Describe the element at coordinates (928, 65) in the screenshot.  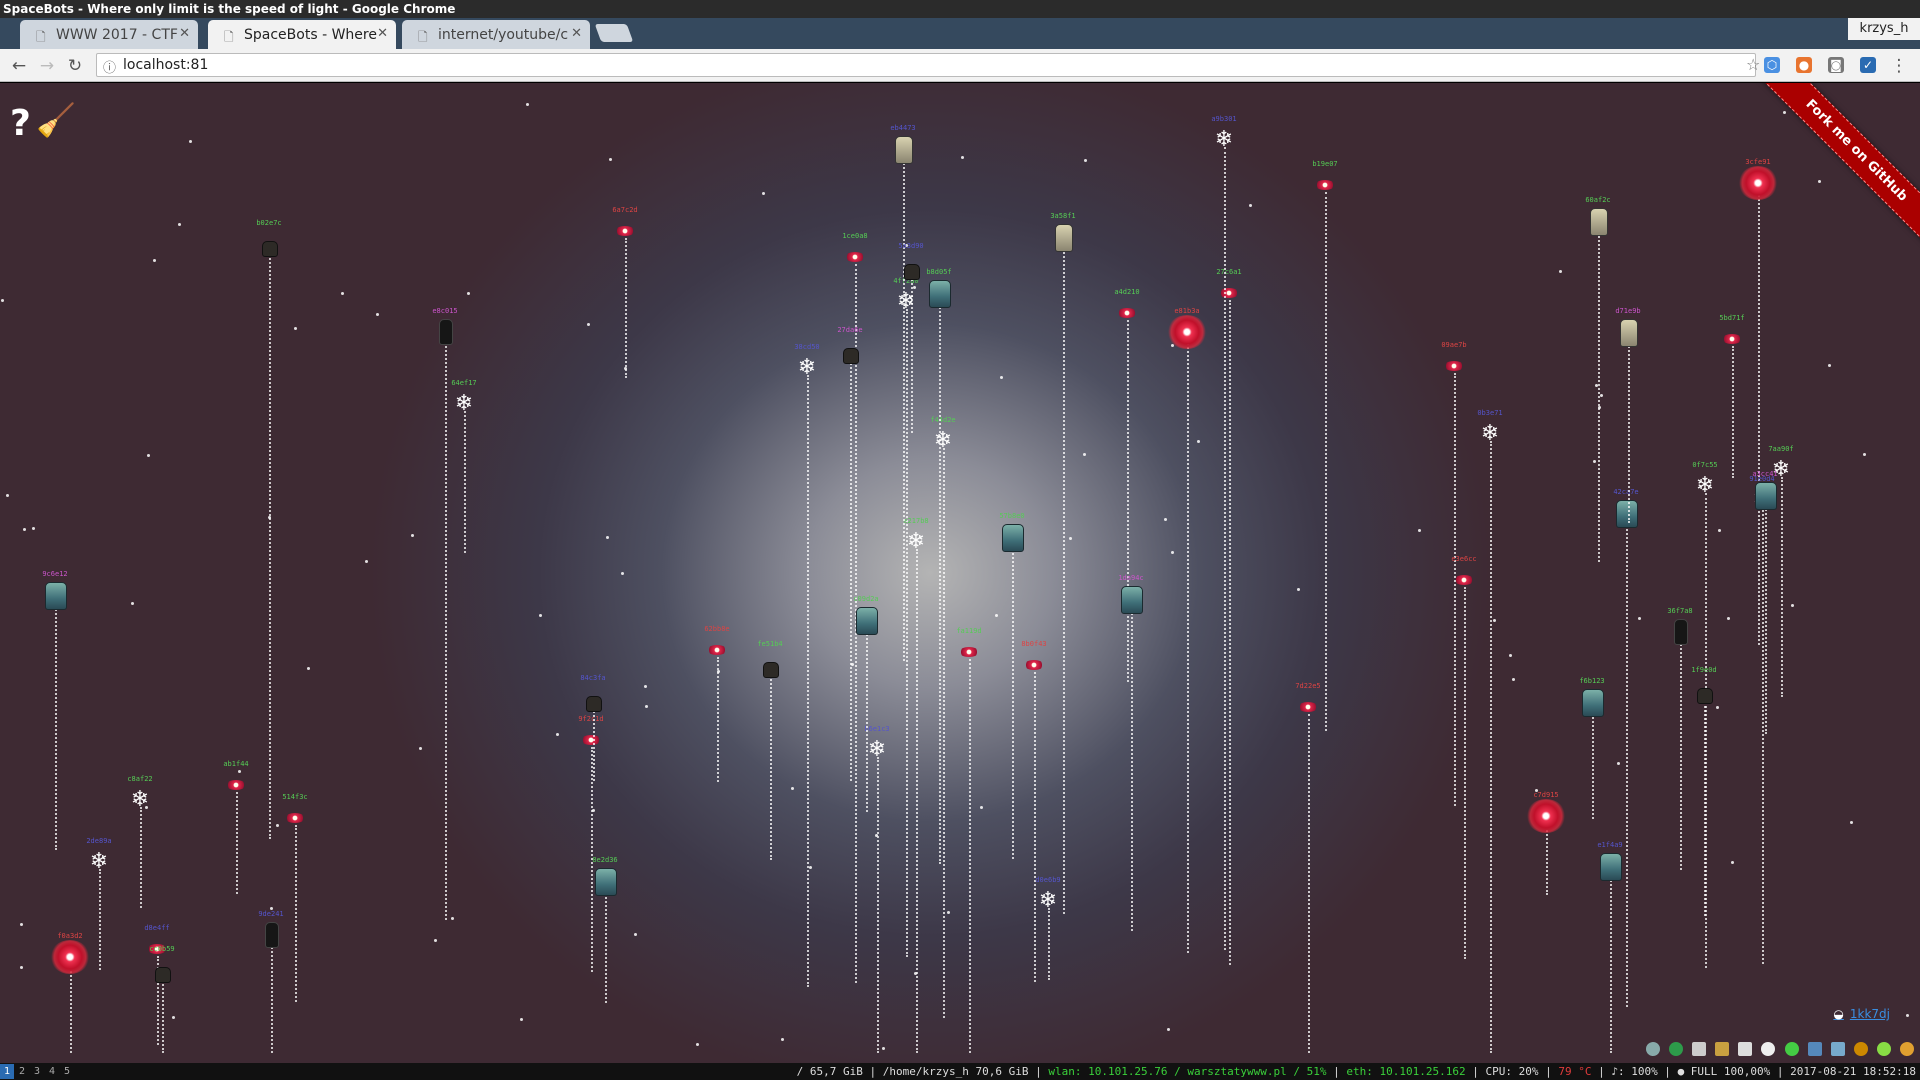
I see `address-bar: ⓘ localhost:81 ☆` at that location.